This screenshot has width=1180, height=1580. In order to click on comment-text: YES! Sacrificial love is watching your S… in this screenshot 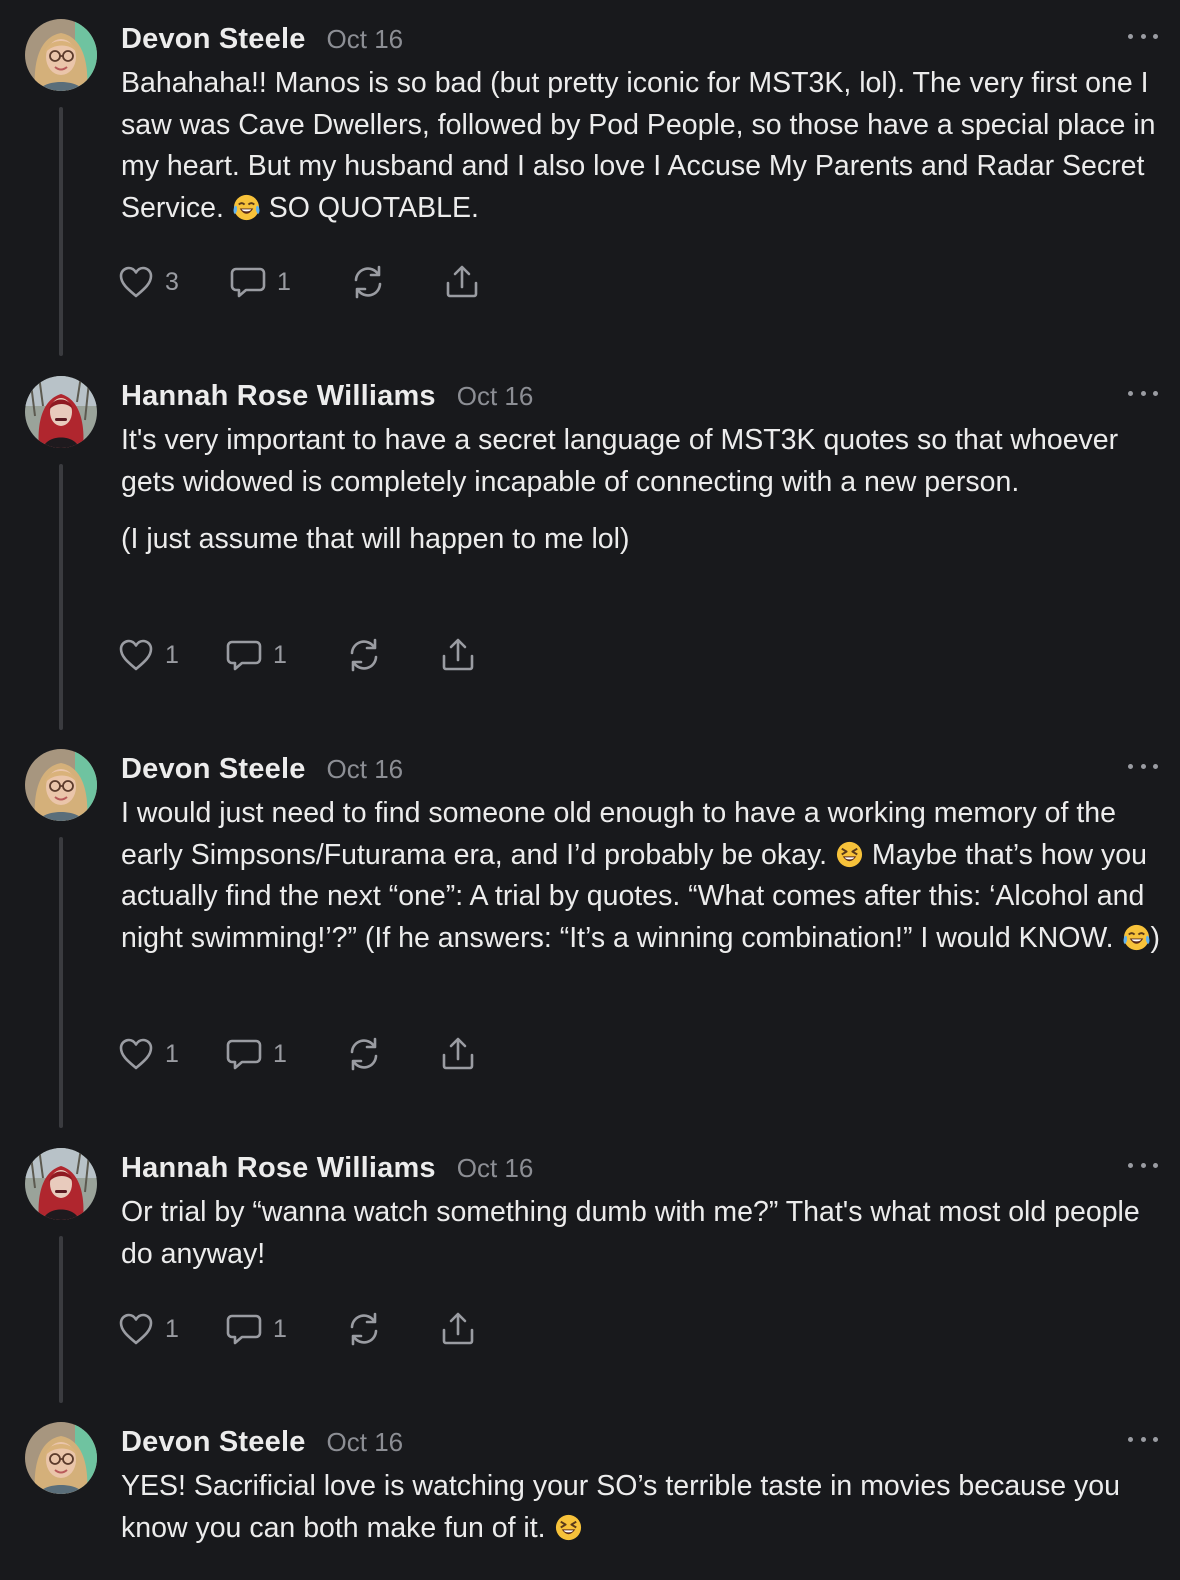, I will do `click(621, 1507)`.